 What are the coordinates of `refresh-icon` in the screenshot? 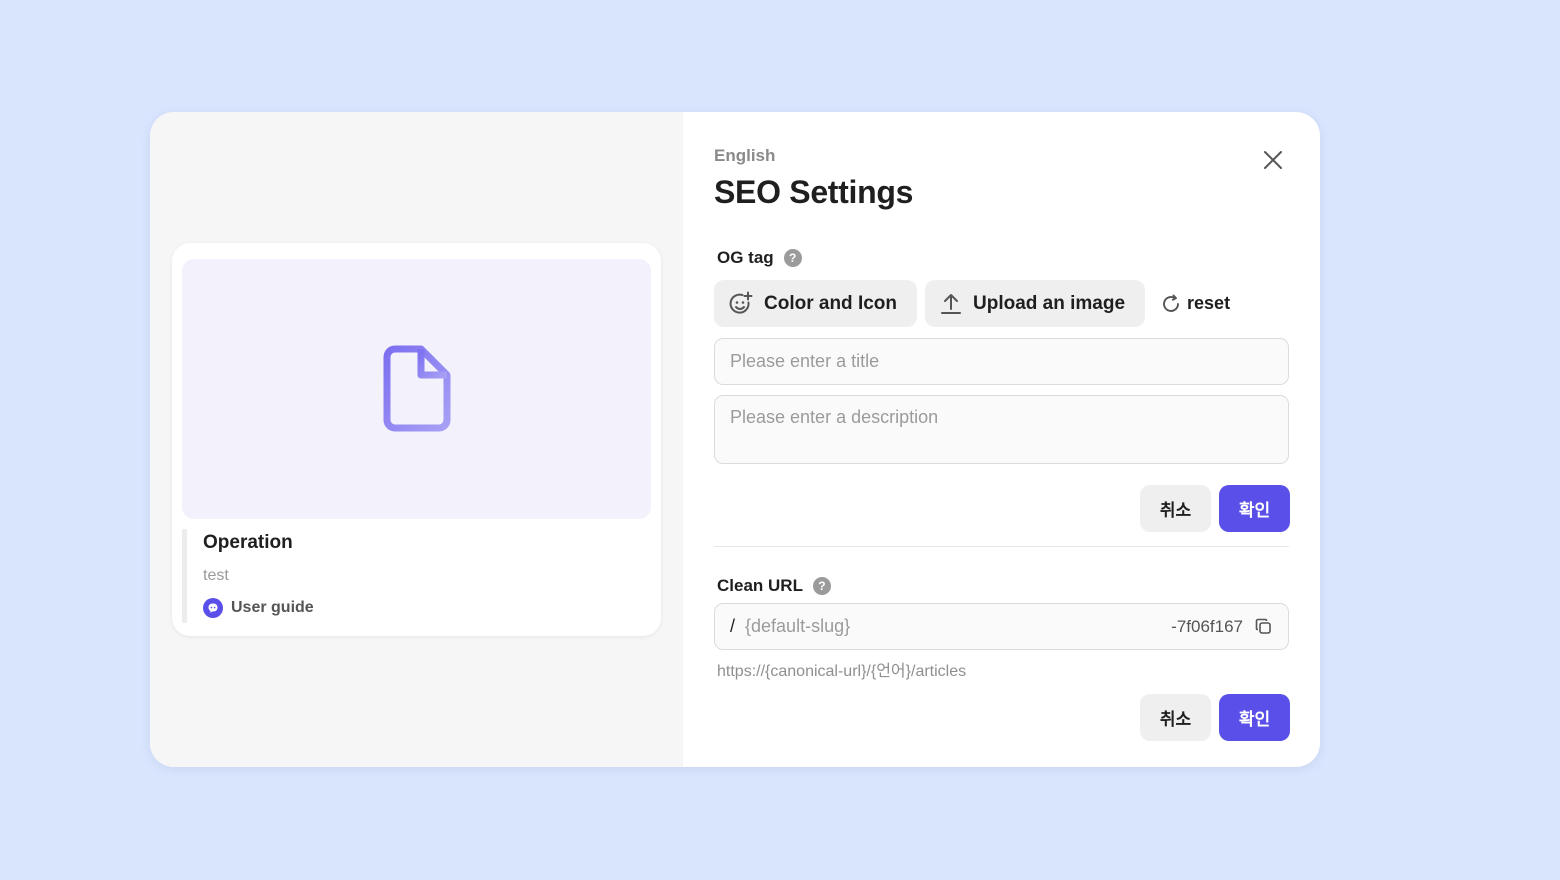 It's located at (1171, 303).